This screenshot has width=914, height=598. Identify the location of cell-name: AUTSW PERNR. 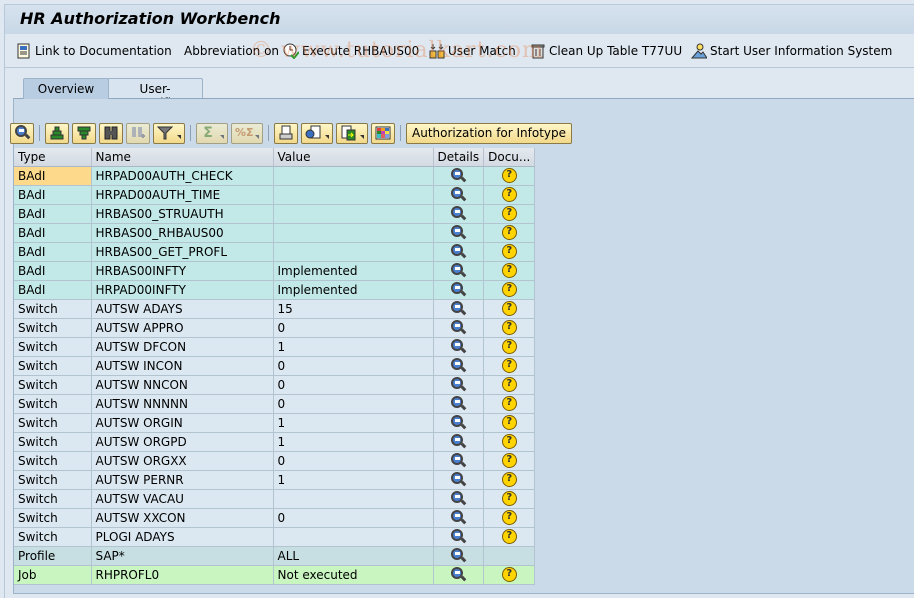
(182, 480).